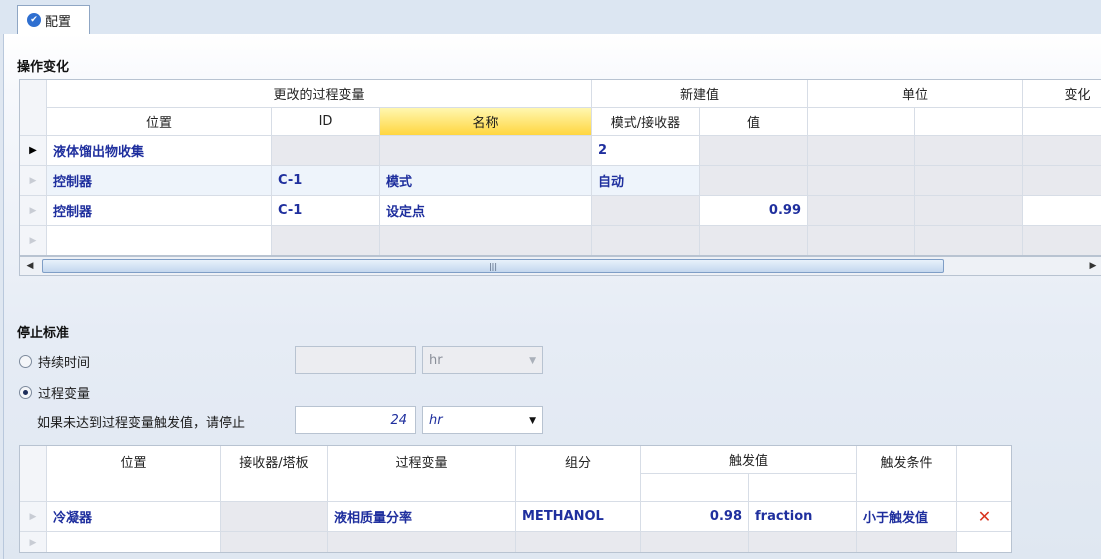 This screenshot has height=559, width=1101. What do you see at coordinates (803, 517) in the screenshot?
I see `table-row-trigger-unit: fraction` at bounding box center [803, 517].